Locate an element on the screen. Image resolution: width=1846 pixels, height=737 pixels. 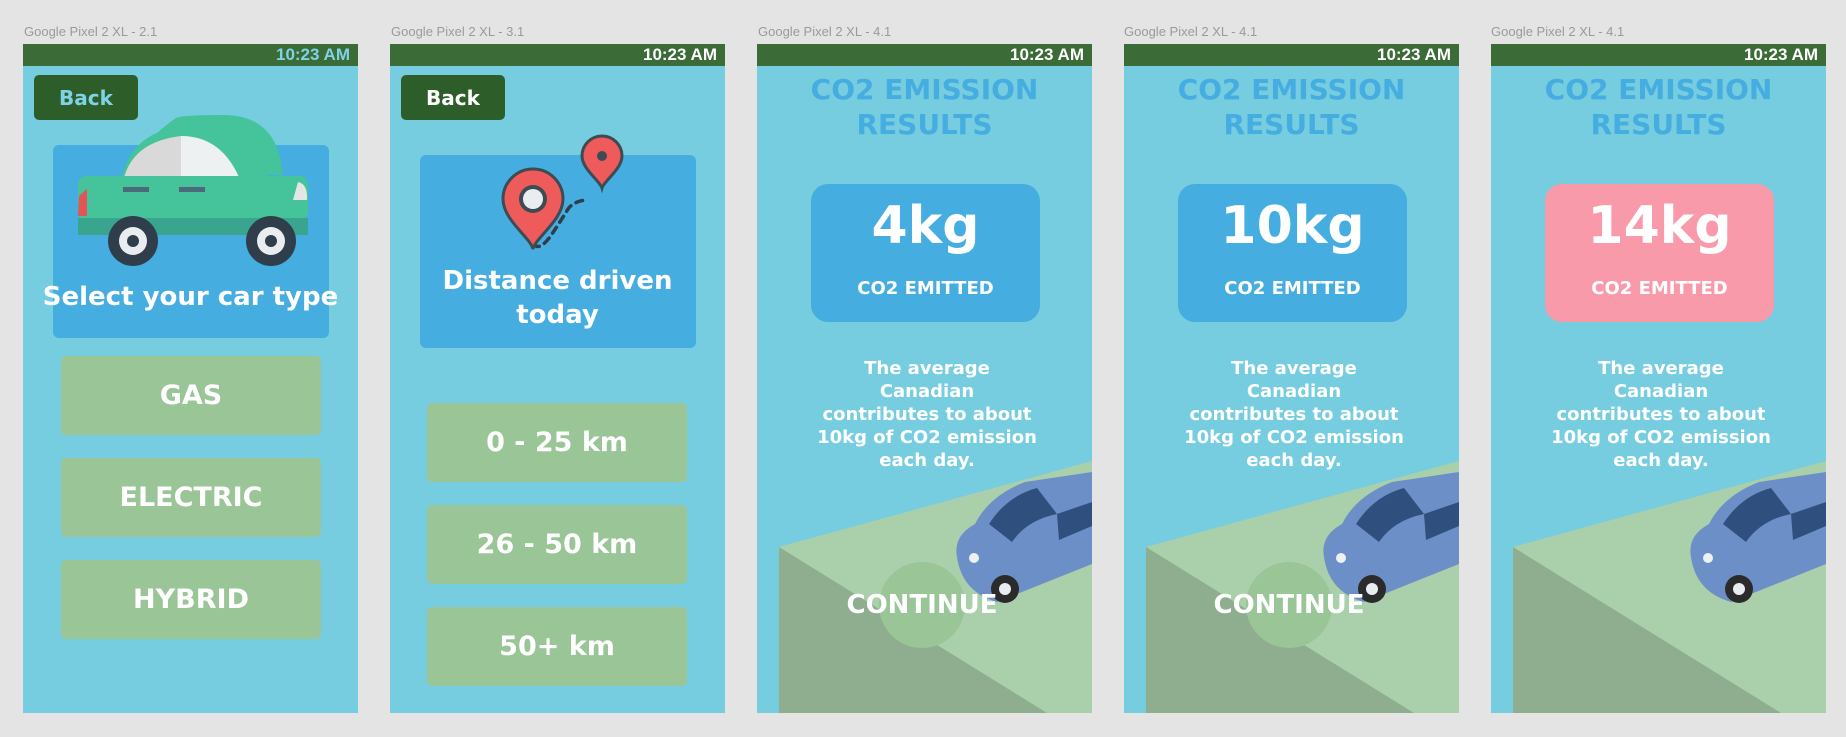
back-button: Back is located at coordinates (86, 97).